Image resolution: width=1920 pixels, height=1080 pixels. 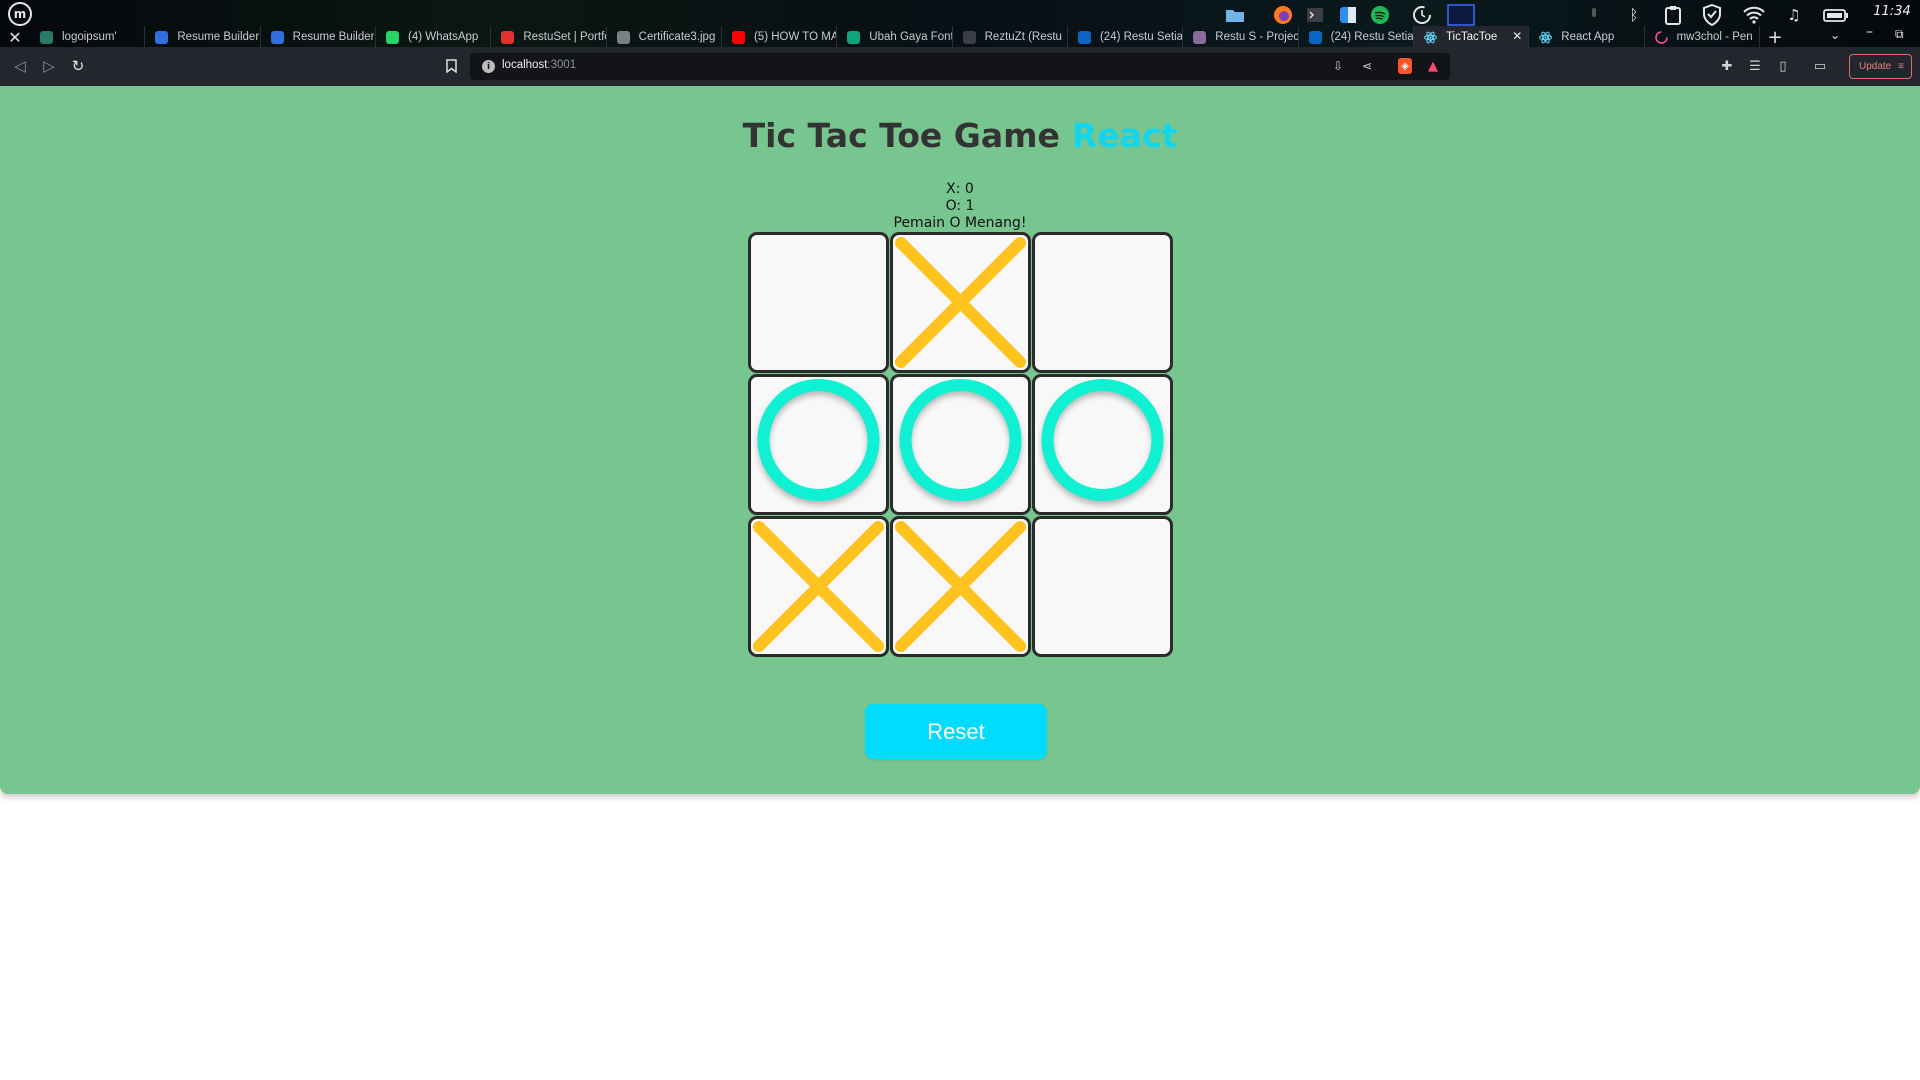 What do you see at coordinates (1794, 15) in the screenshot?
I see `music-icon: ♫` at bounding box center [1794, 15].